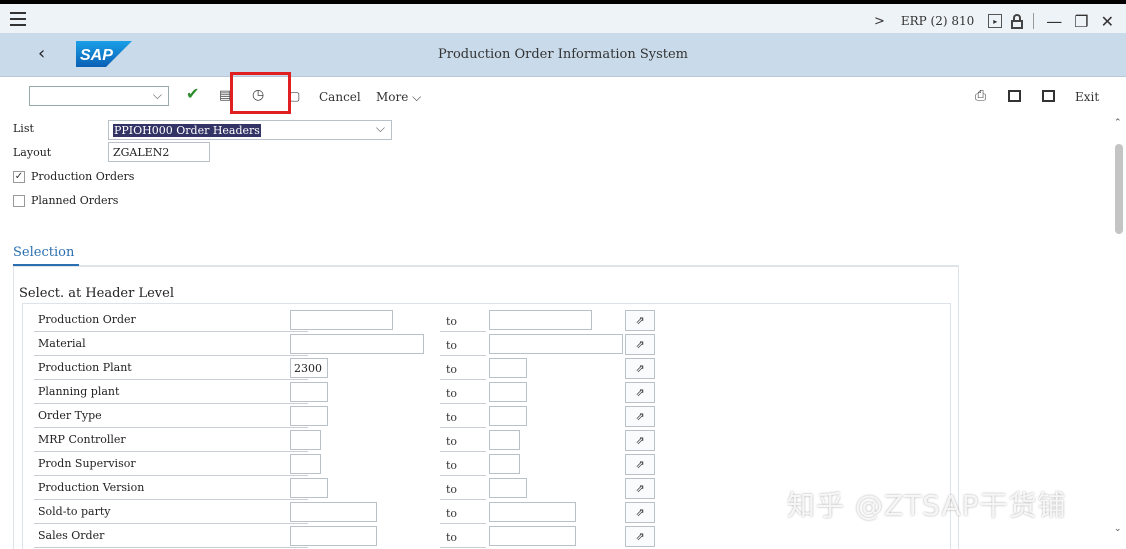 This screenshot has height=549, width=1126. What do you see at coordinates (1014, 96) in the screenshot?
I see `window-icon` at bounding box center [1014, 96].